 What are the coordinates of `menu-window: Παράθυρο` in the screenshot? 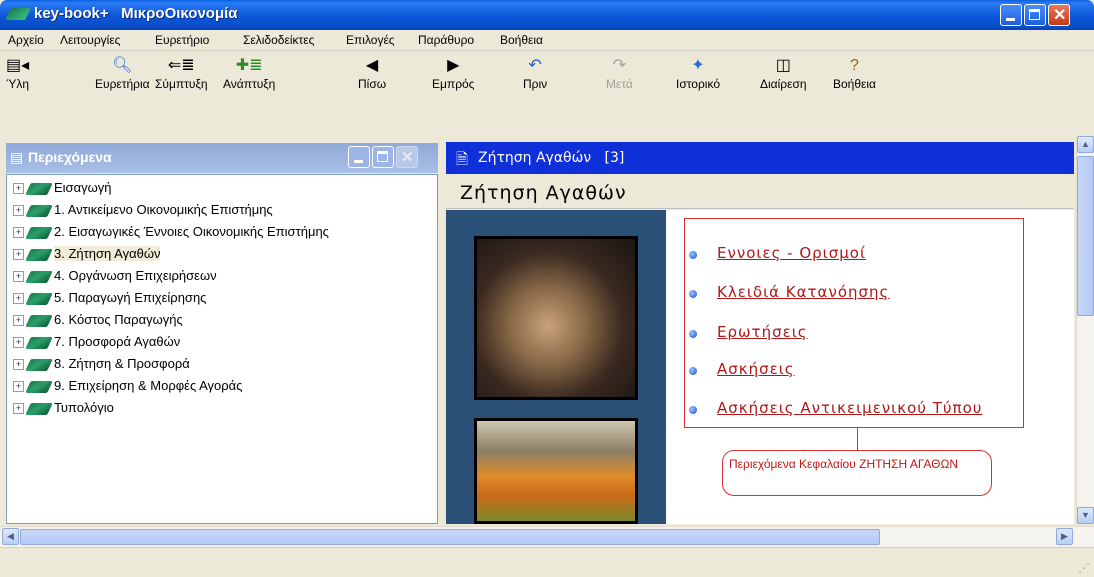 It's located at (446, 40).